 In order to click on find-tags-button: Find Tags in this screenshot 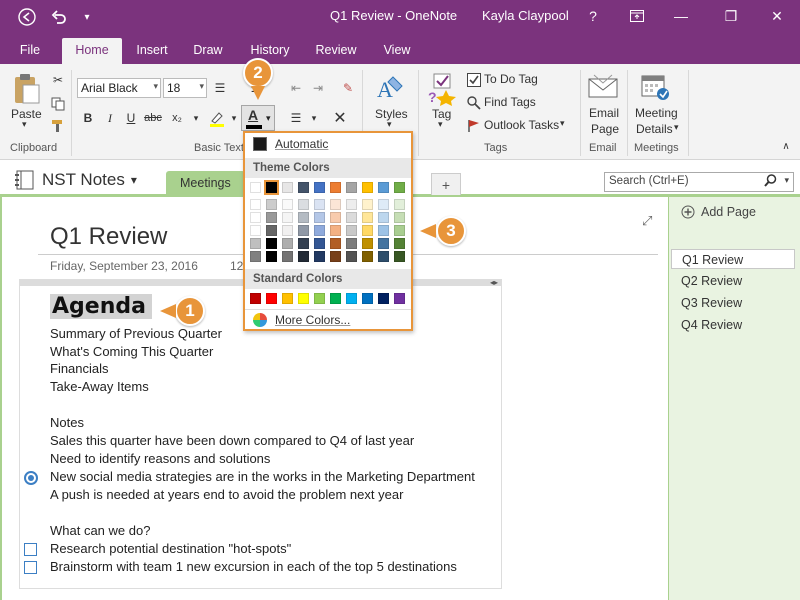, I will do `click(510, 102)`.